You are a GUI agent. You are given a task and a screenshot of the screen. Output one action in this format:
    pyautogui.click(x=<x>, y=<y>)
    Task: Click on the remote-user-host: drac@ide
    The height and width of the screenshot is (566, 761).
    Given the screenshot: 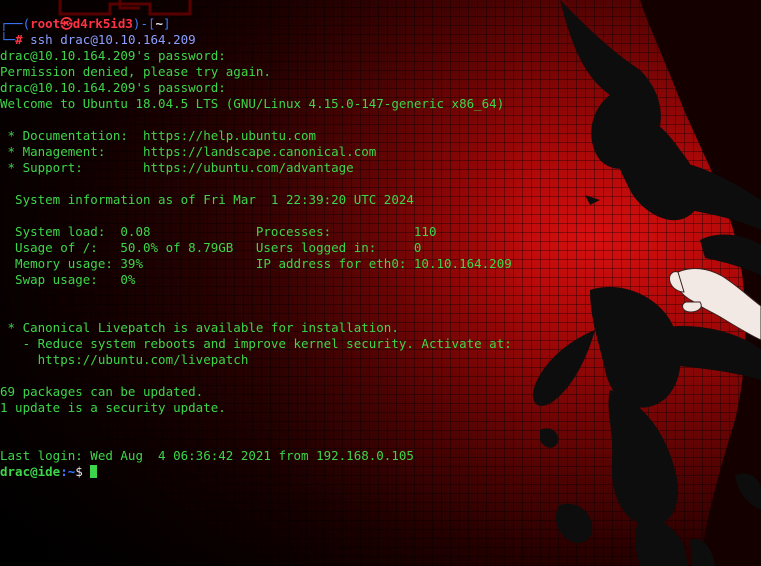 What is the action you would take?
    pyautogui.click(x=30, y=471)
    